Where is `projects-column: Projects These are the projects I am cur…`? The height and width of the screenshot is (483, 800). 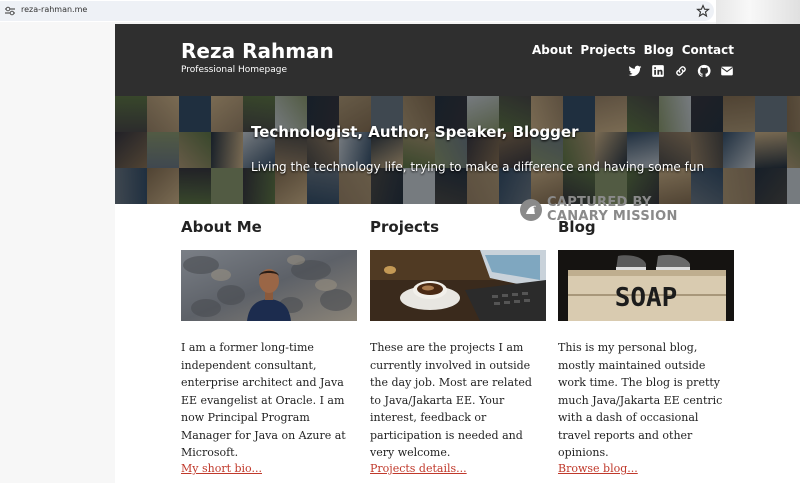
projects-column: Projects These are the projects I am cur… is located at coordinates (458, 346).